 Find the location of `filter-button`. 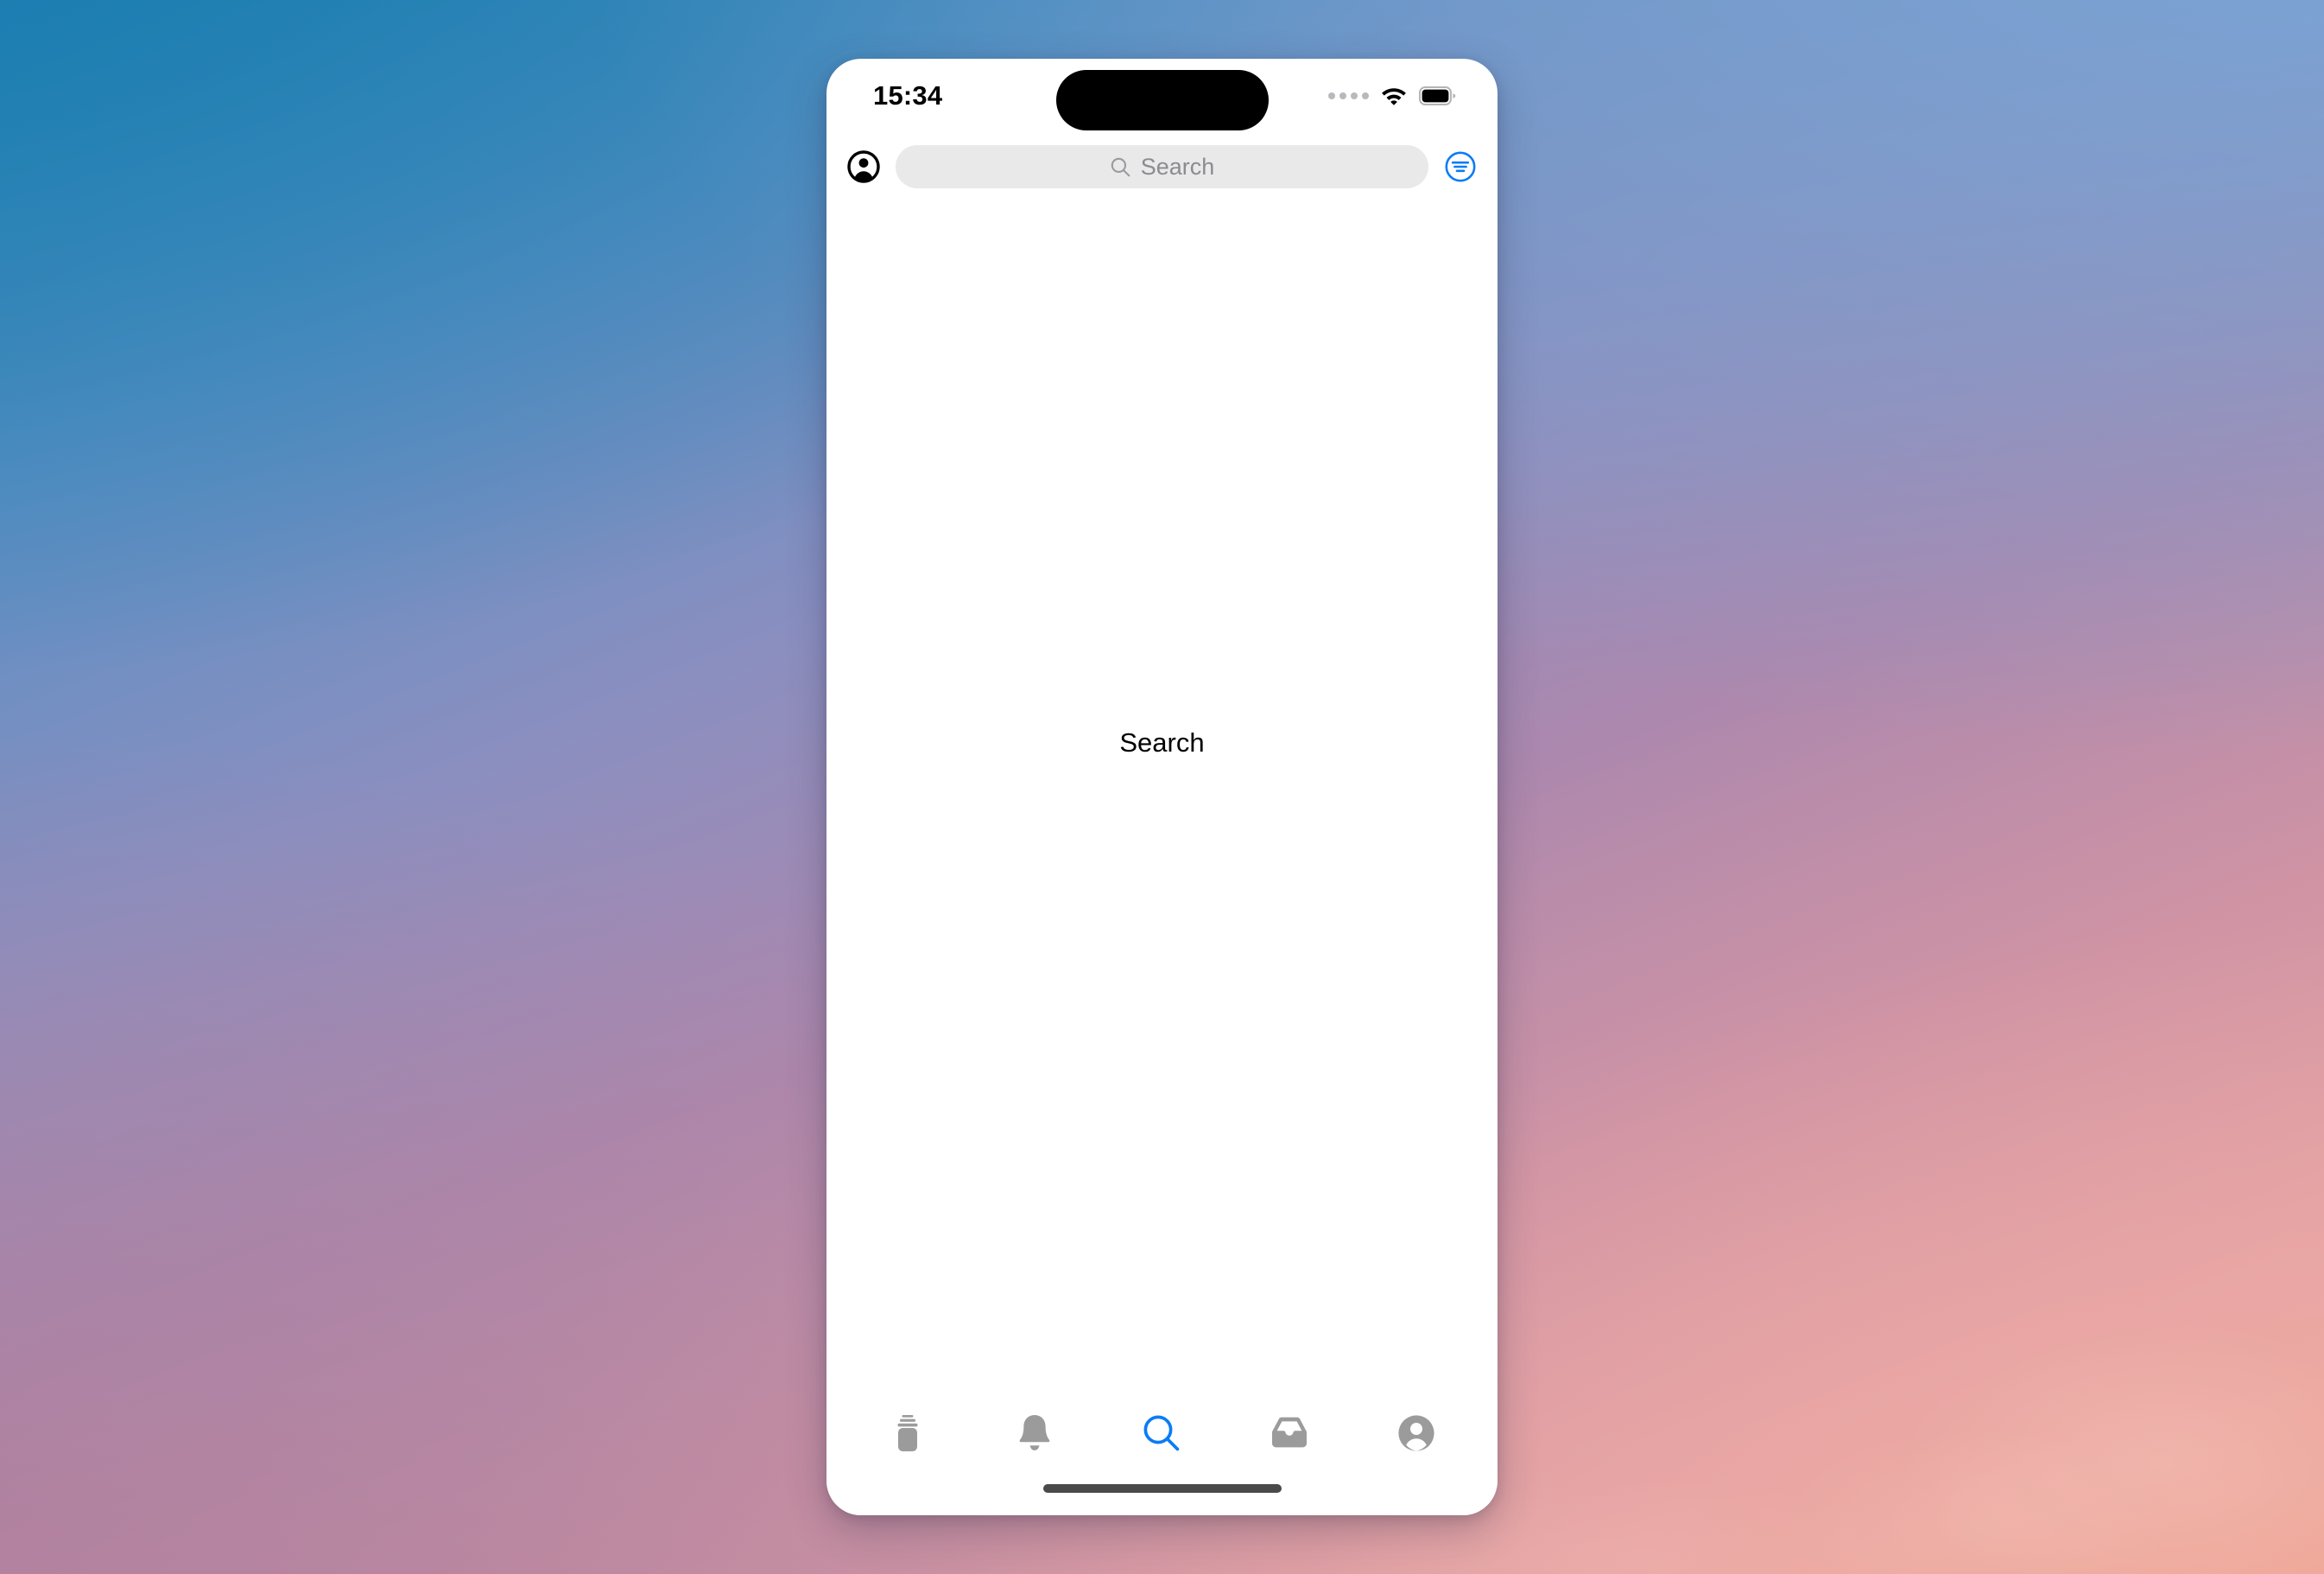

filter-button is located at coordinates (1460, 167).